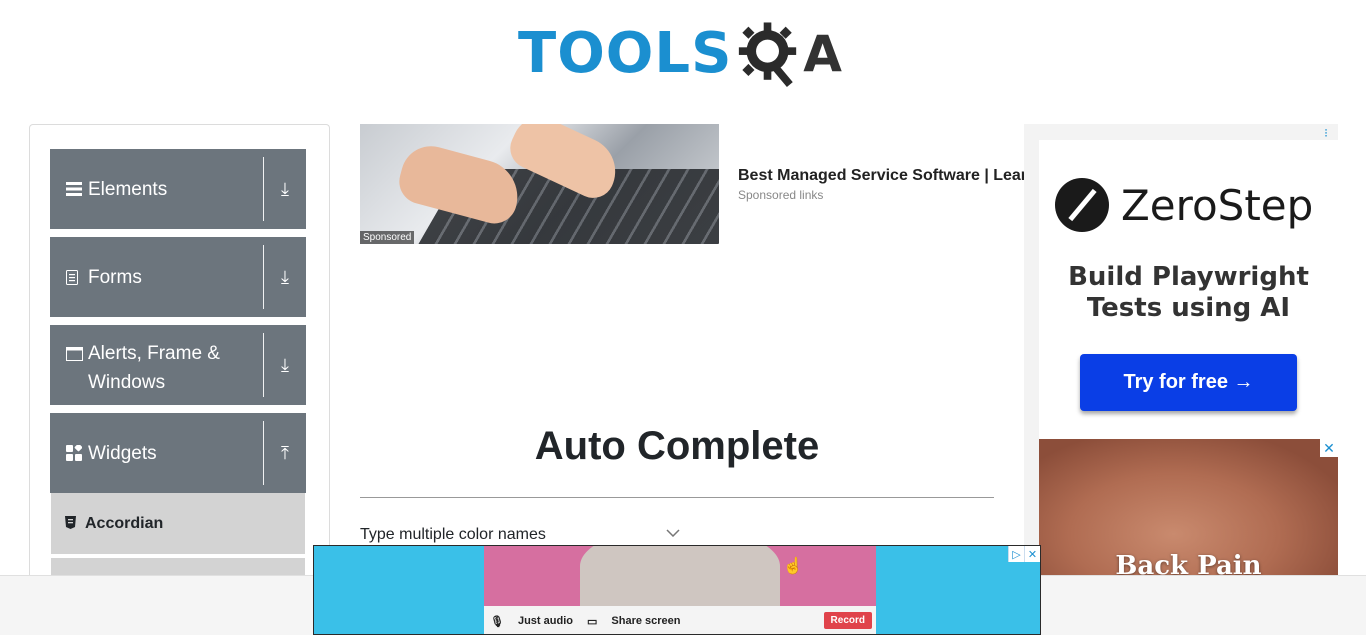 The image size is (1366, 635). Describe the element at coordinates (77, 277) in the screenshot. I see `document-icon` at that location.